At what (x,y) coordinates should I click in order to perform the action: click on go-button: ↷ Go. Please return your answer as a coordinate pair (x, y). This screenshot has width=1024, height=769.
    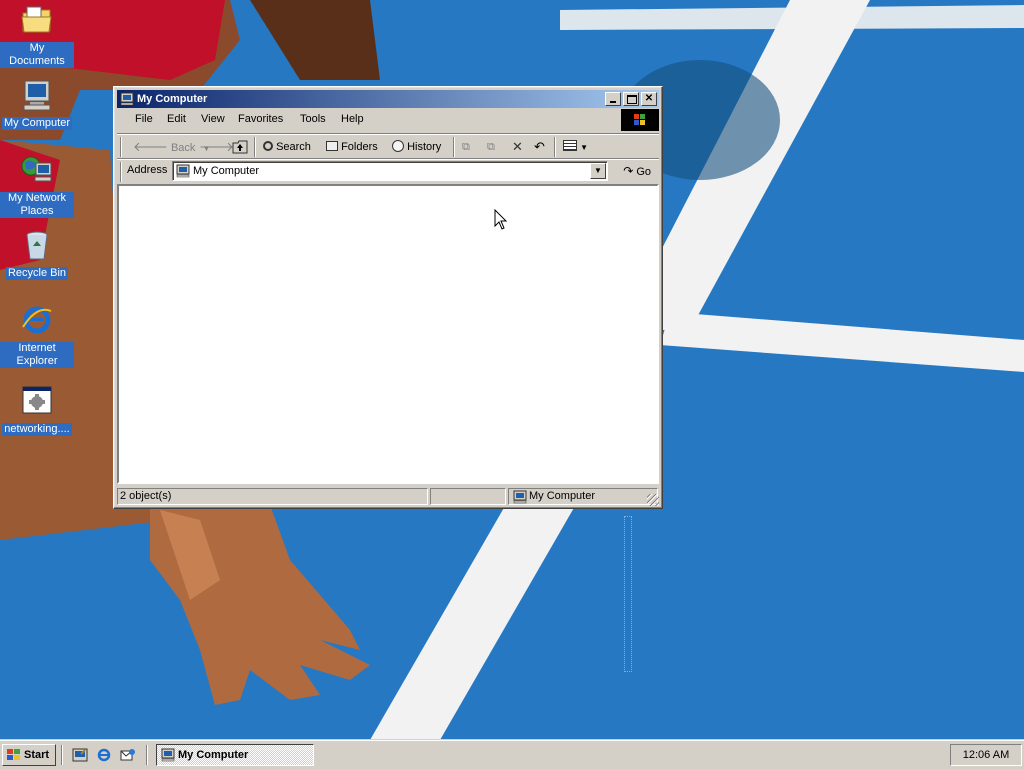
    Looking at the image, I should click on (637, 171).